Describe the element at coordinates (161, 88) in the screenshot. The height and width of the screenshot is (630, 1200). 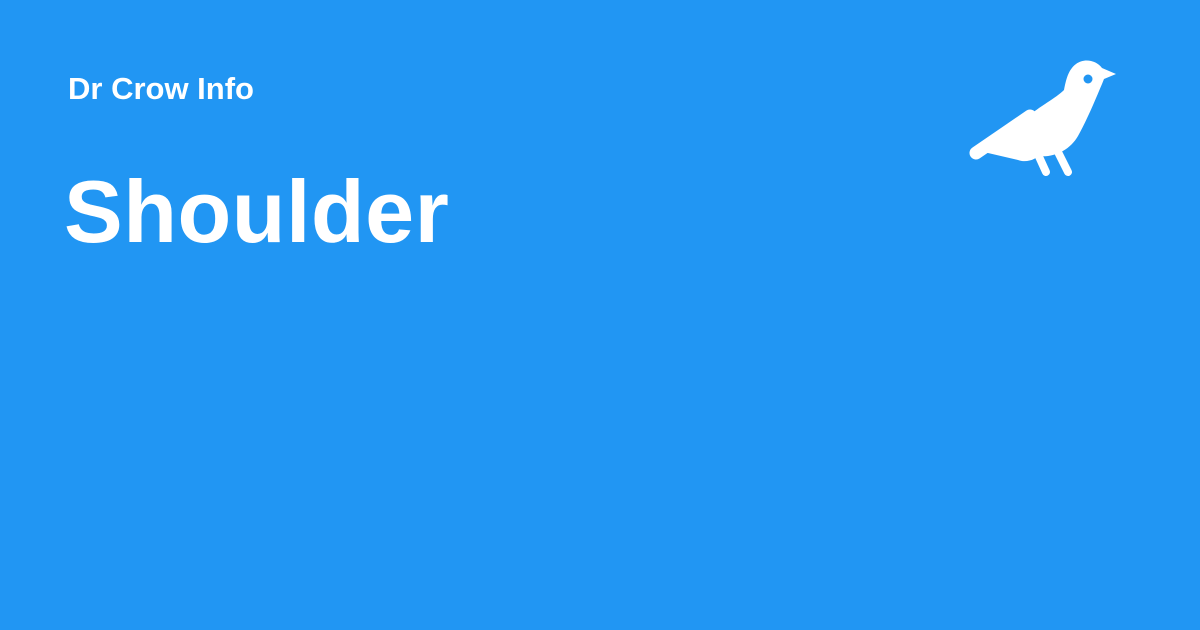
I see `site-brand-name: Dr Crow Info` at that location.